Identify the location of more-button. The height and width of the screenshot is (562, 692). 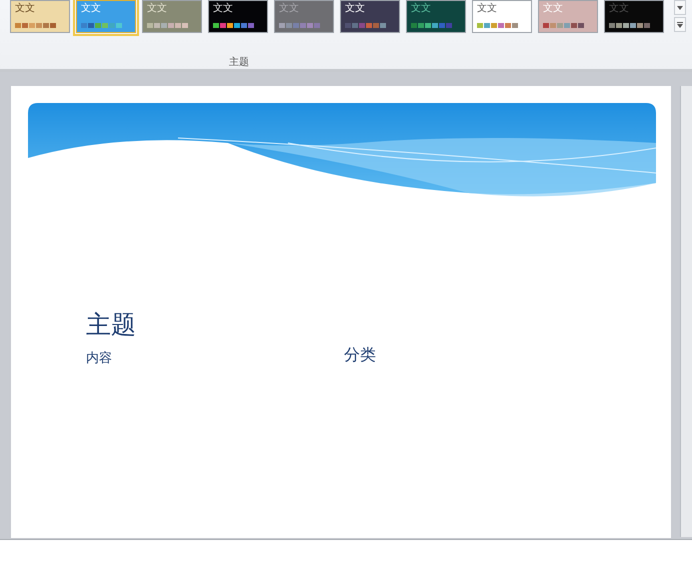
(680, 24).